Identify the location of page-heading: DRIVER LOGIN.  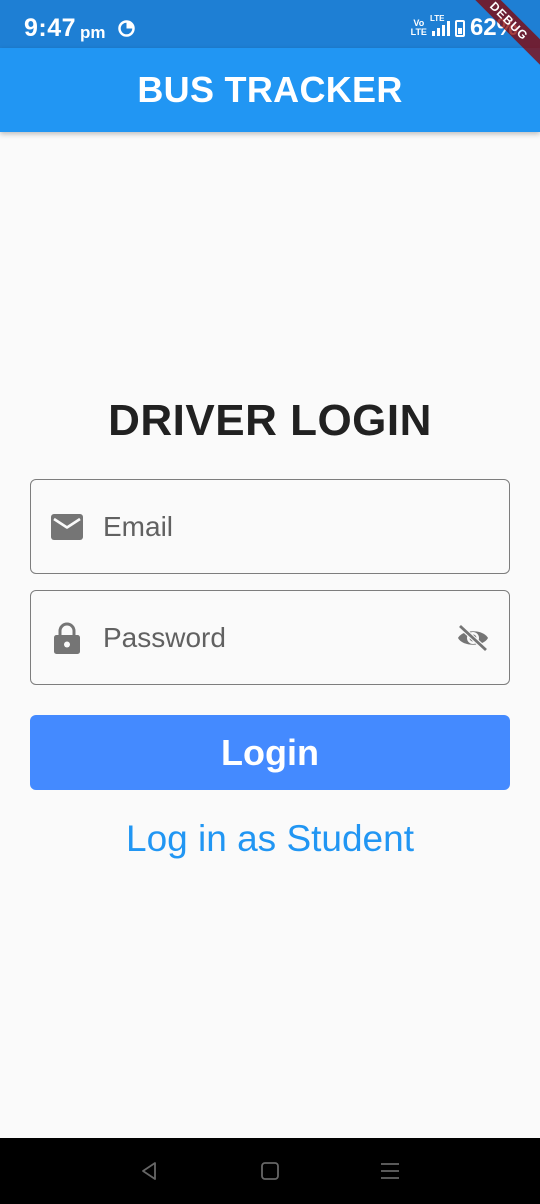
(270, 420).